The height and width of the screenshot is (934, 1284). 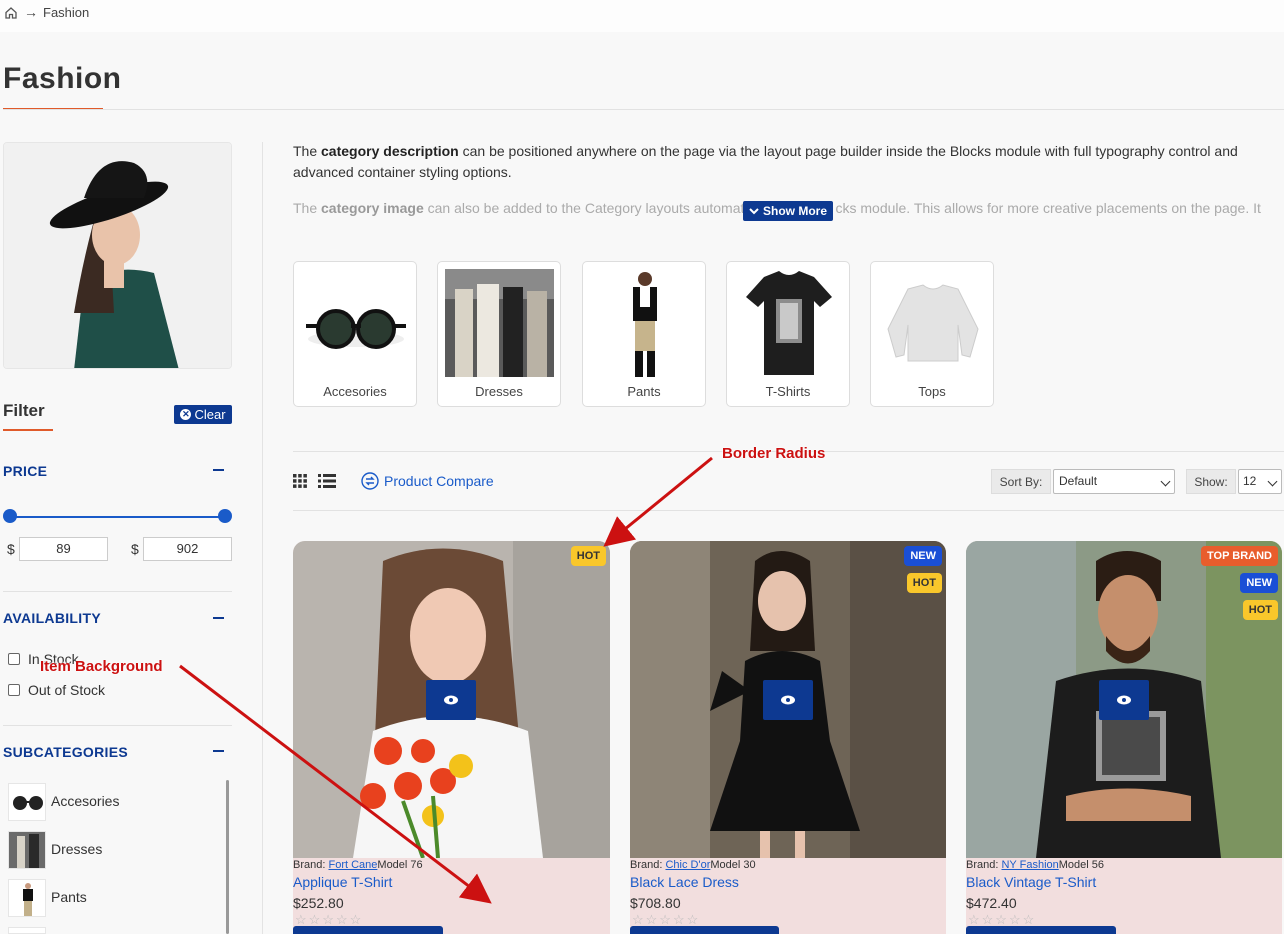 I want to click on subcategory-link-accesories: Accesories, so click(x=85, y=801).